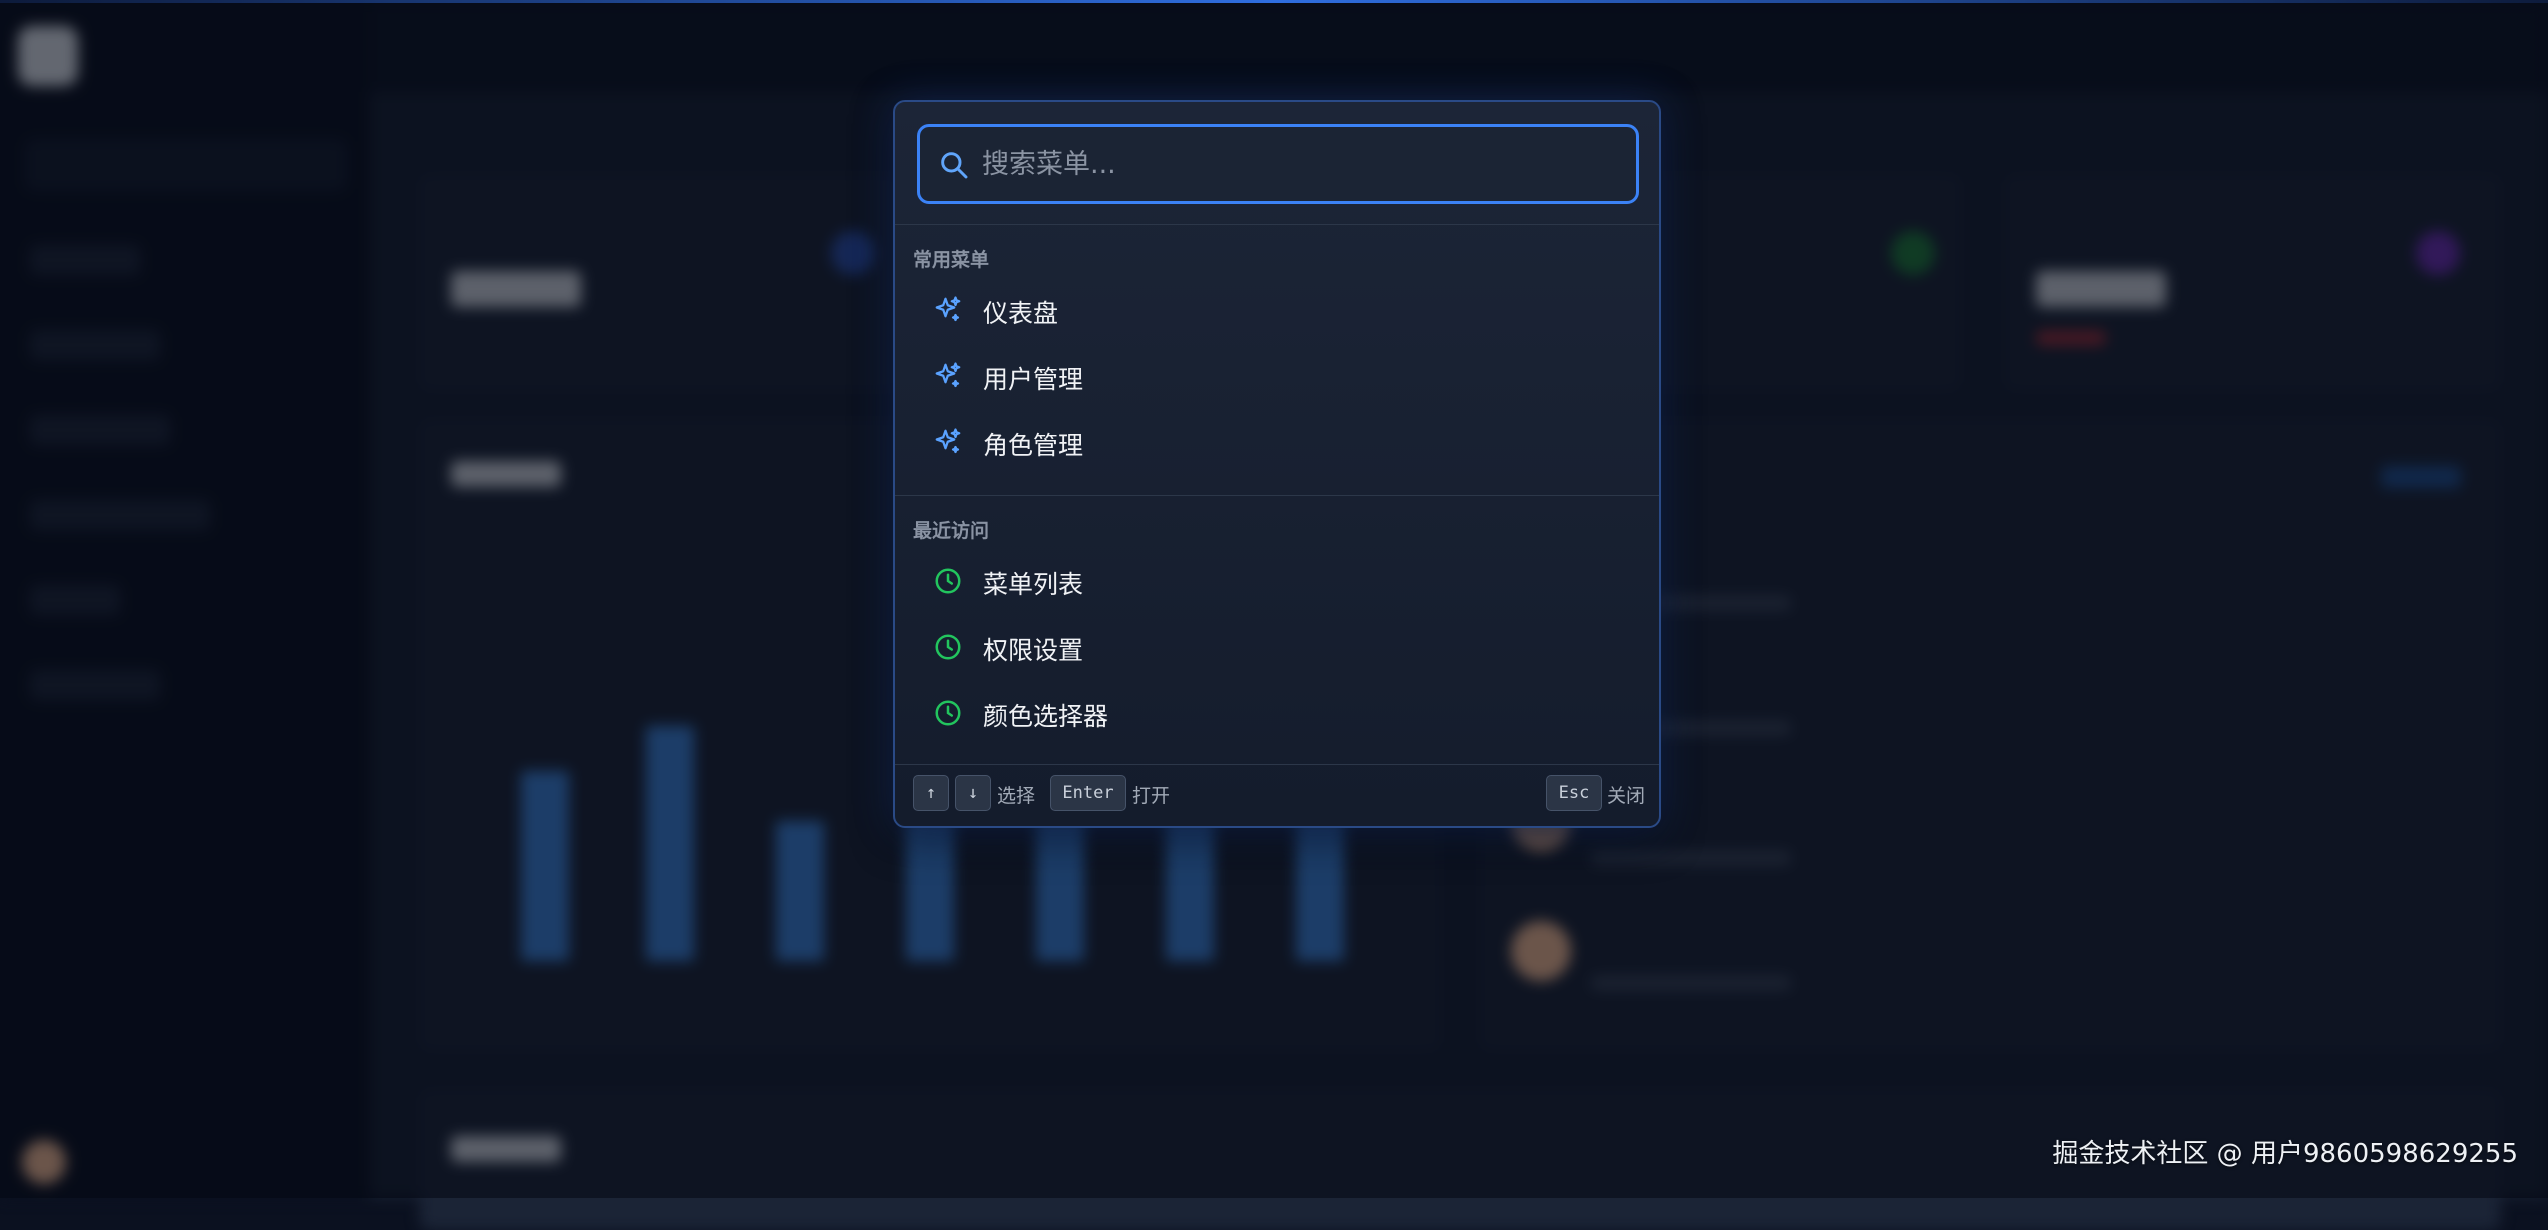 The height and width of the screenshot is (1230, 2548). Describe the element at coordinates (1277, 376) in the screenshot. I see `menu-item-user-management: 用户管理` at that location.